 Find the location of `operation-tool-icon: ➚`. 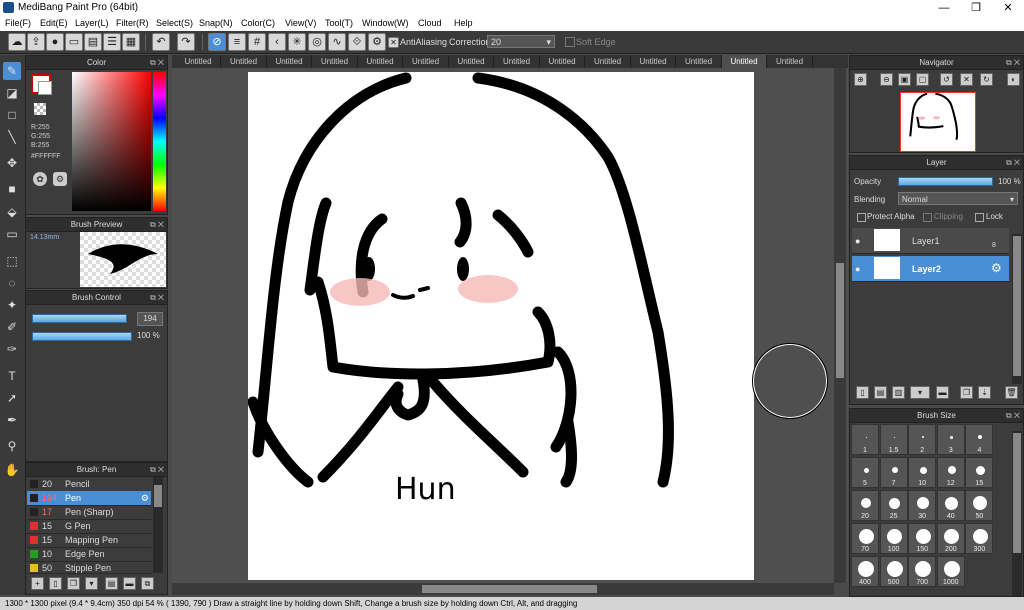

operation-tool-icon: ➚ is located at coordinates (12, 398).